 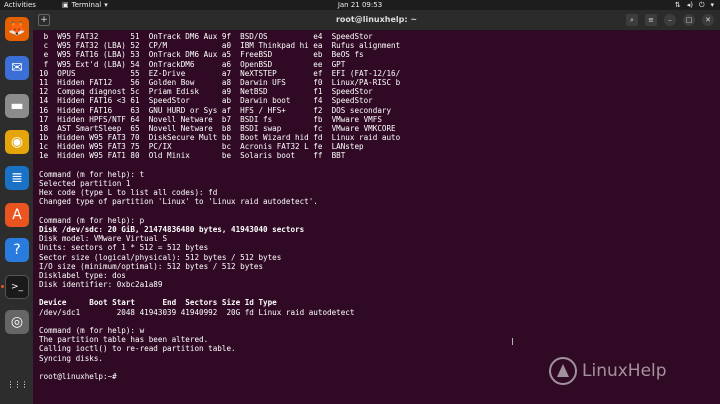 I want to click on system-tray: ⇅ ◂) ⏻ ▾, so click(x=694, y=5).